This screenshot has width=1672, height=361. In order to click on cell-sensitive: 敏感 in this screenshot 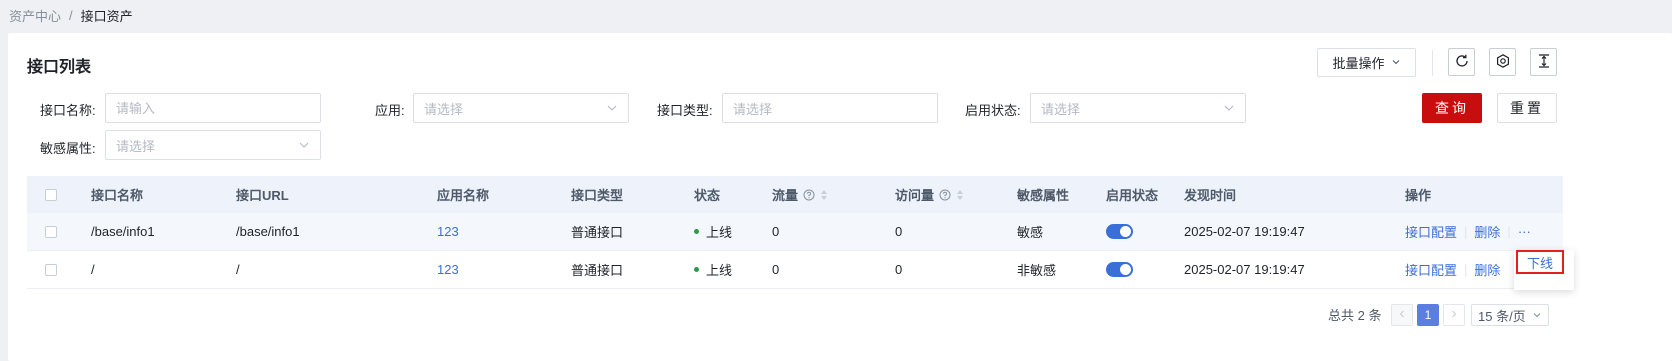, I will do `click(1030, 232)`.